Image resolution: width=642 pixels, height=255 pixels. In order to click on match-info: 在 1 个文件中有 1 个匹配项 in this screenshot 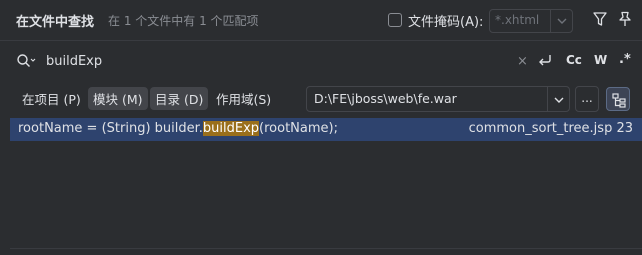, I will do `click(183, 21)`.